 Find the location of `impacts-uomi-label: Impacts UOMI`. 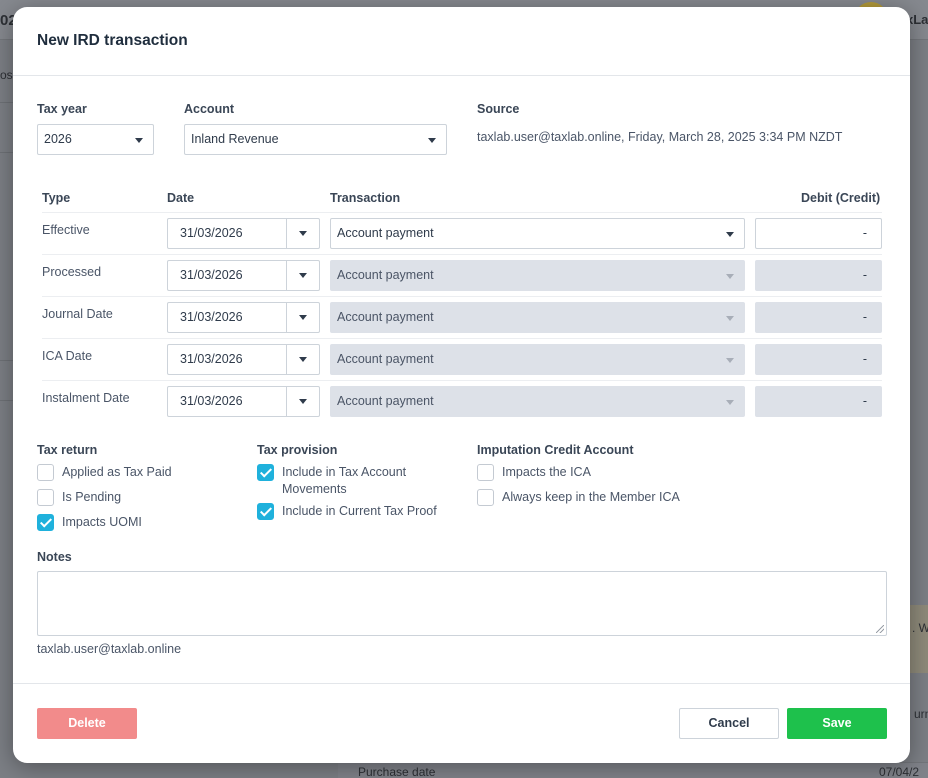

impacts-uomi-label: Impacts UOMI is located at coordinates (102, 522).